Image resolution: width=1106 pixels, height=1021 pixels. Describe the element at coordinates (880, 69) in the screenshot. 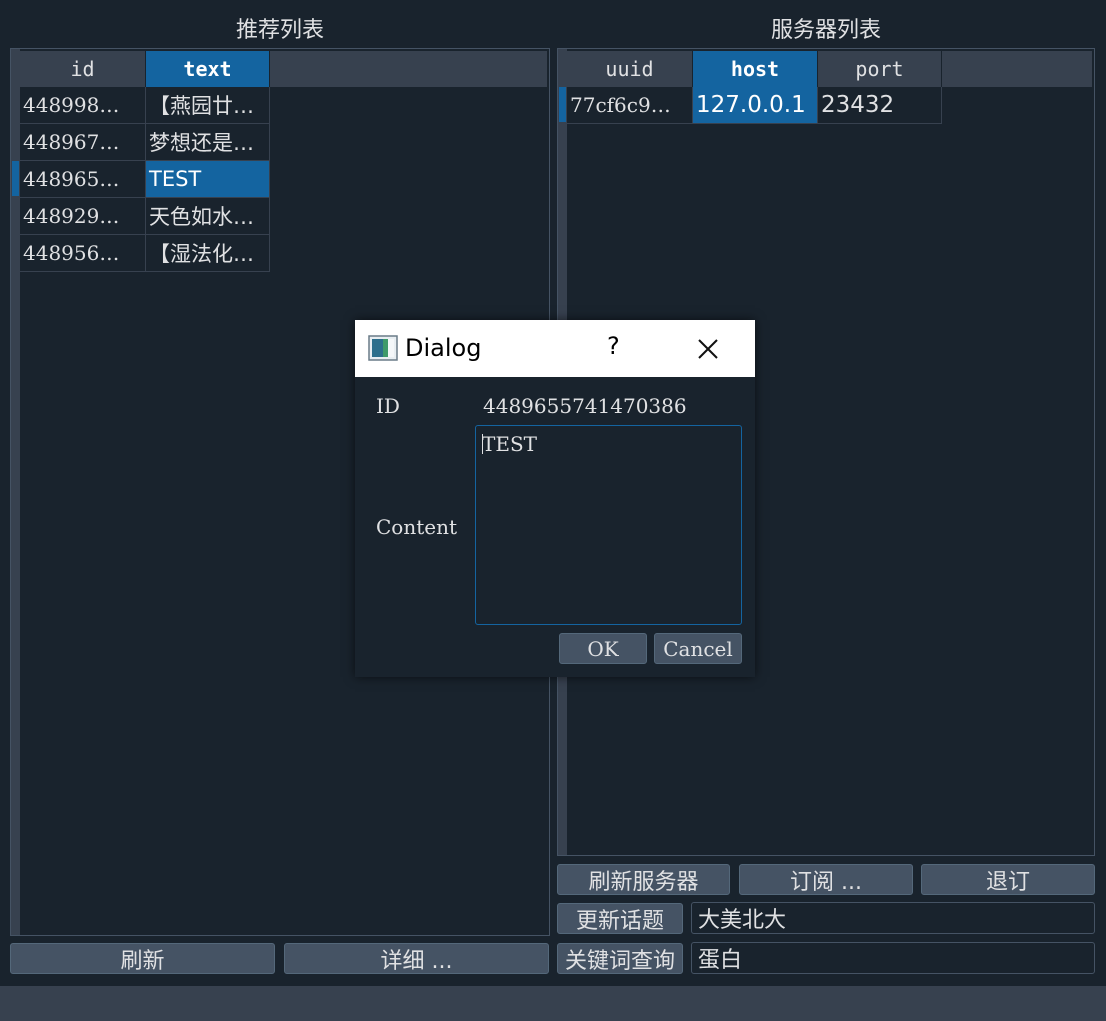

I see `column-header-port: port` at that location.